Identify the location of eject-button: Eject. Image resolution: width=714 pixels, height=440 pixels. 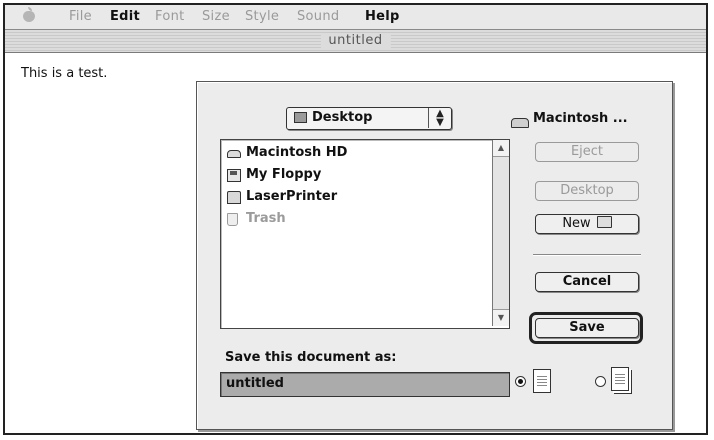
(587, 152).